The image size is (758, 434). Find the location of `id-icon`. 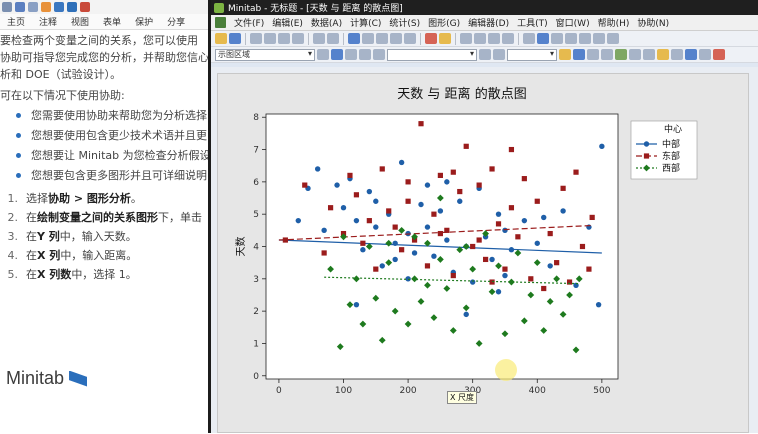

id-icon is located at coordinates (499, 54).